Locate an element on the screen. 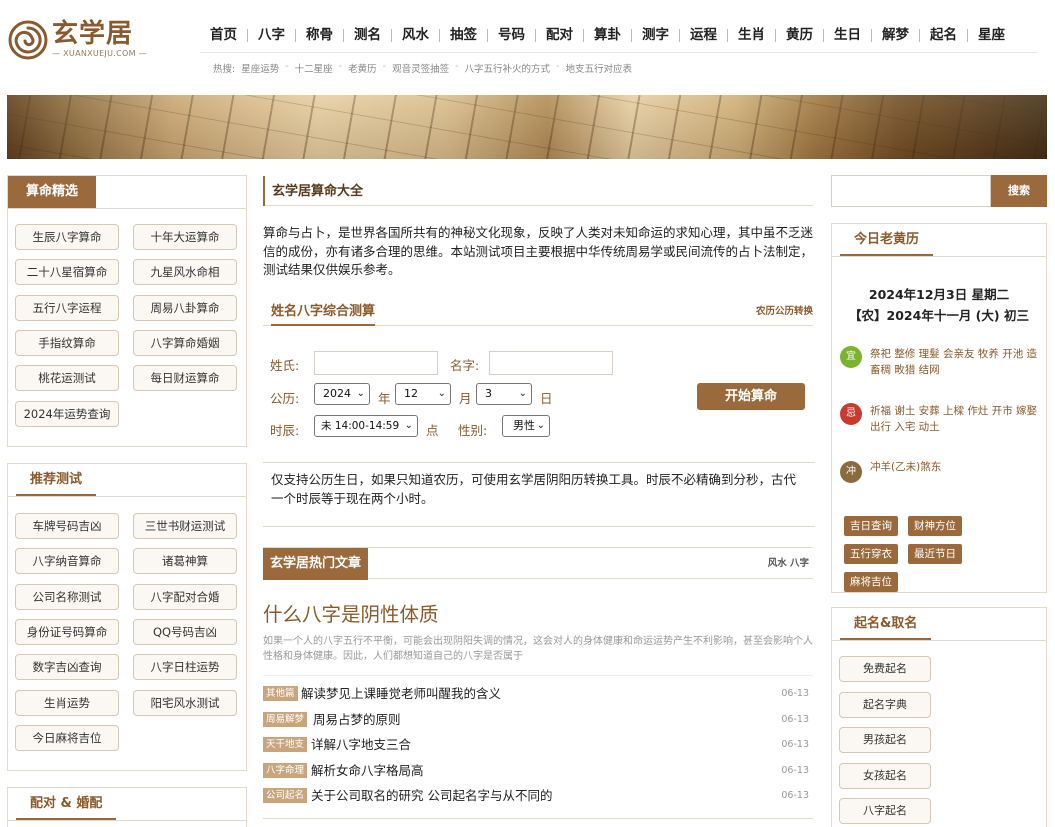  nav-item: 解梦 is located at coordinates (895, 35).